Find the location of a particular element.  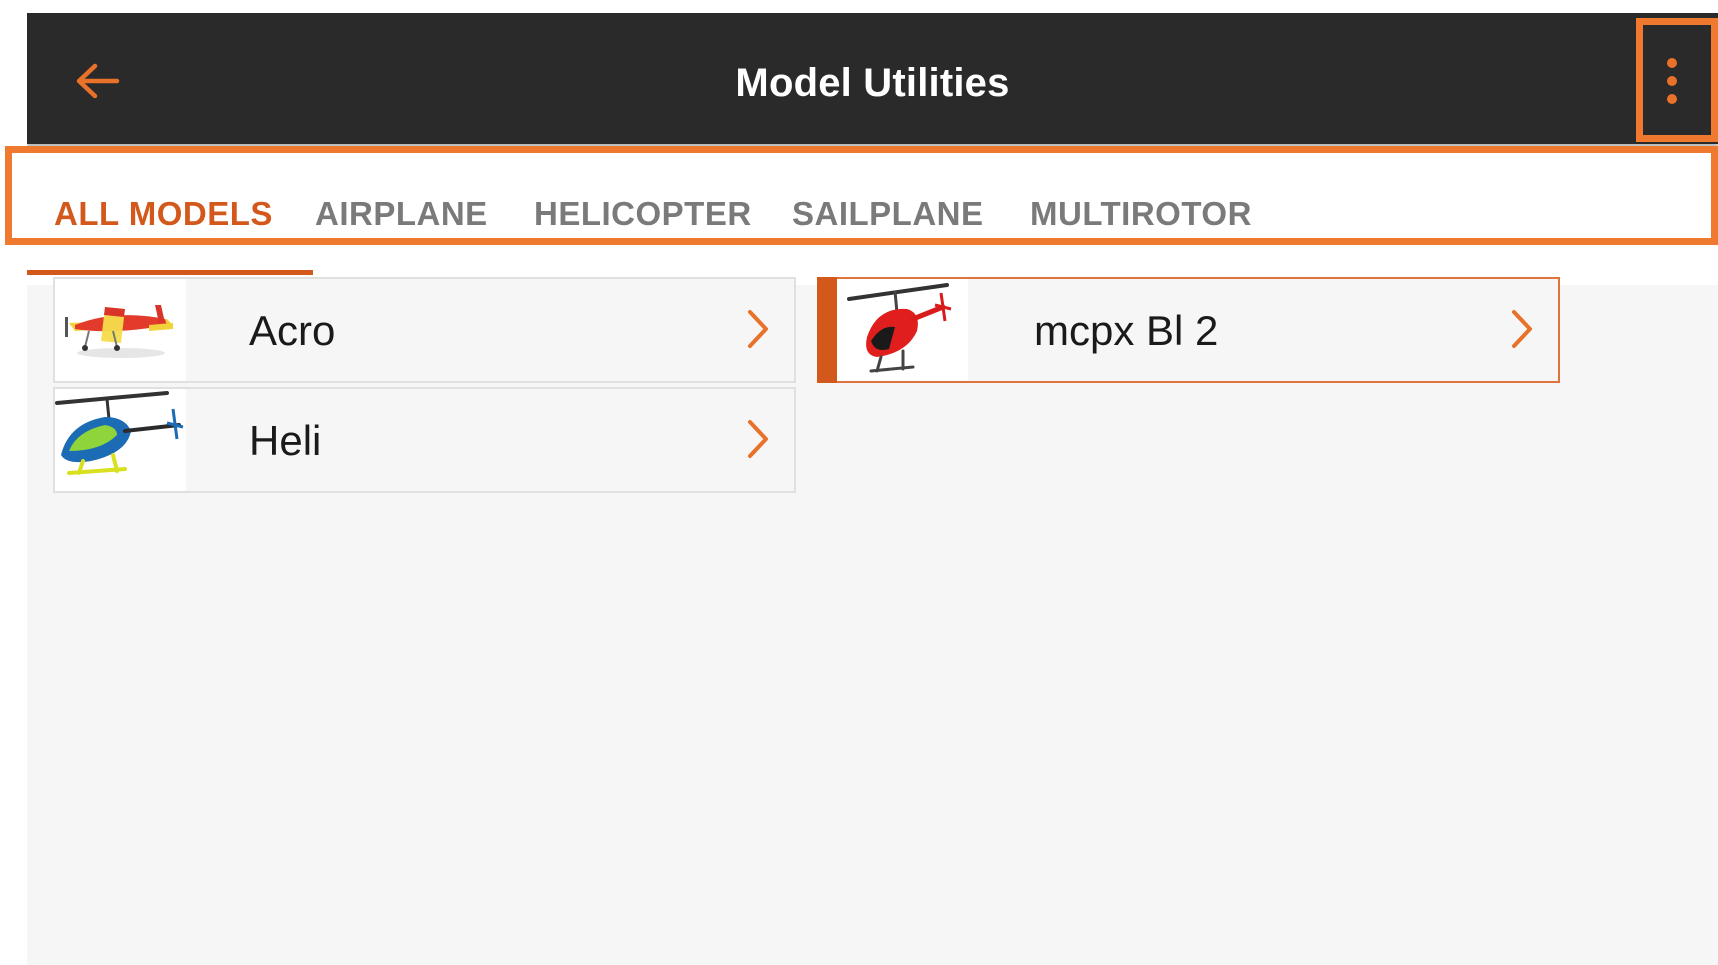

model-name: Heli is located at coordinates (285, 440).